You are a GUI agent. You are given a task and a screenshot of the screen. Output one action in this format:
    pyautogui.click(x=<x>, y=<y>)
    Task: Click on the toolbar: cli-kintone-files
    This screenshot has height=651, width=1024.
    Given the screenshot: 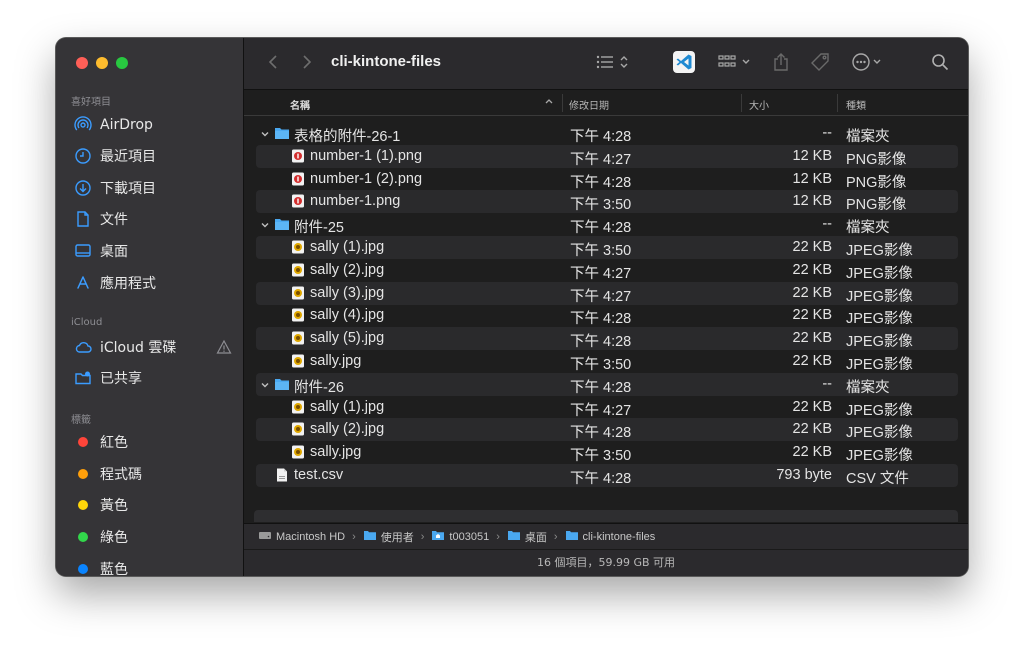 What is the action you would take?
    pyautogui.click(x=606, y=64)
    